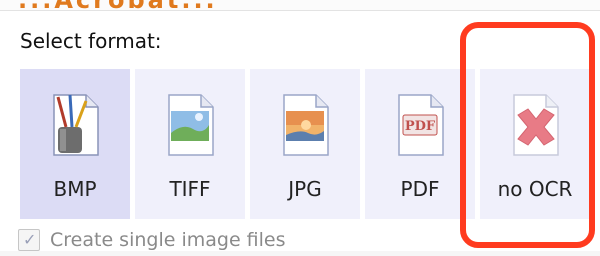 The image size is (600, 256). What do you see at coordinates (306, 125) in the screenshot?
I see `jpg-image-file-icon` at bounding box center [306, 125].